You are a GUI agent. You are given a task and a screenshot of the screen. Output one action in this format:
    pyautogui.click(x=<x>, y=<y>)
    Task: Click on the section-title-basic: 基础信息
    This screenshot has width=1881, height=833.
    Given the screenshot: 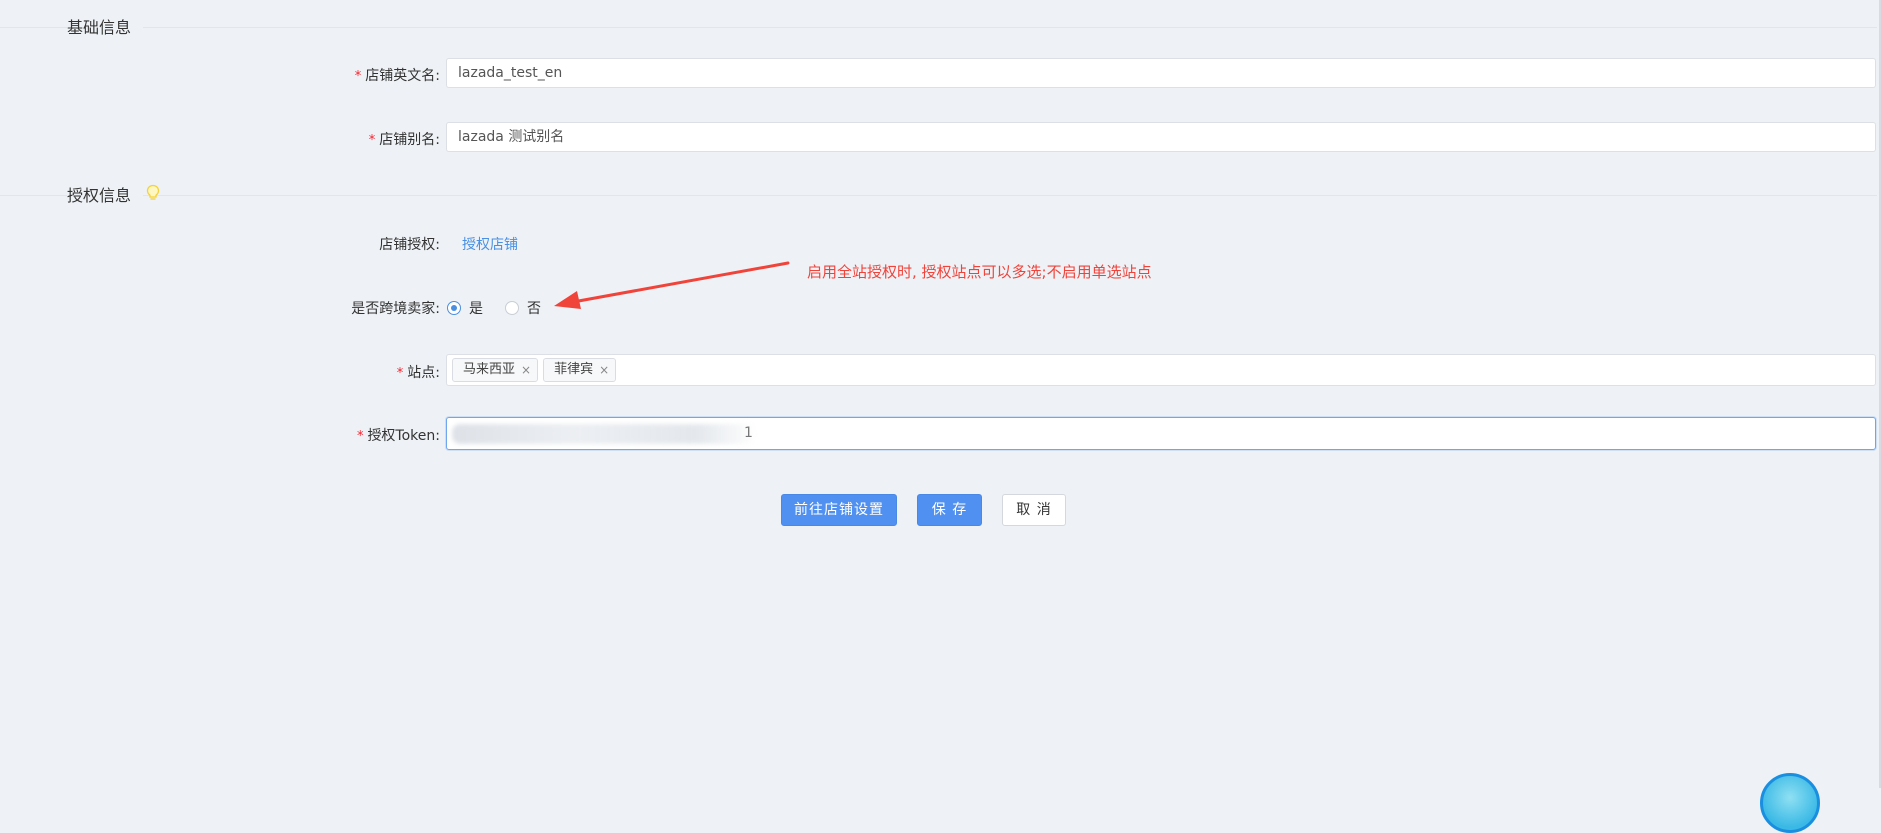 What is the action you would take?
    pyautogui.click(x=105, y=26)
    